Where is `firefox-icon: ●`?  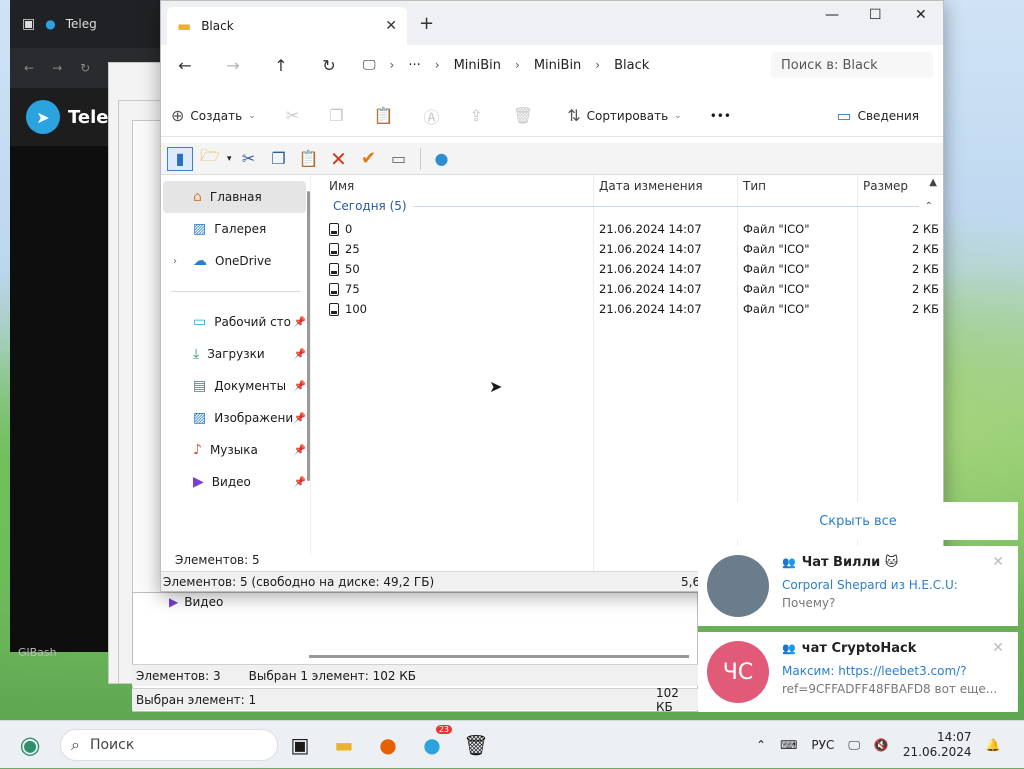
firefox-icon: ● is located at coordinates (388, 745).